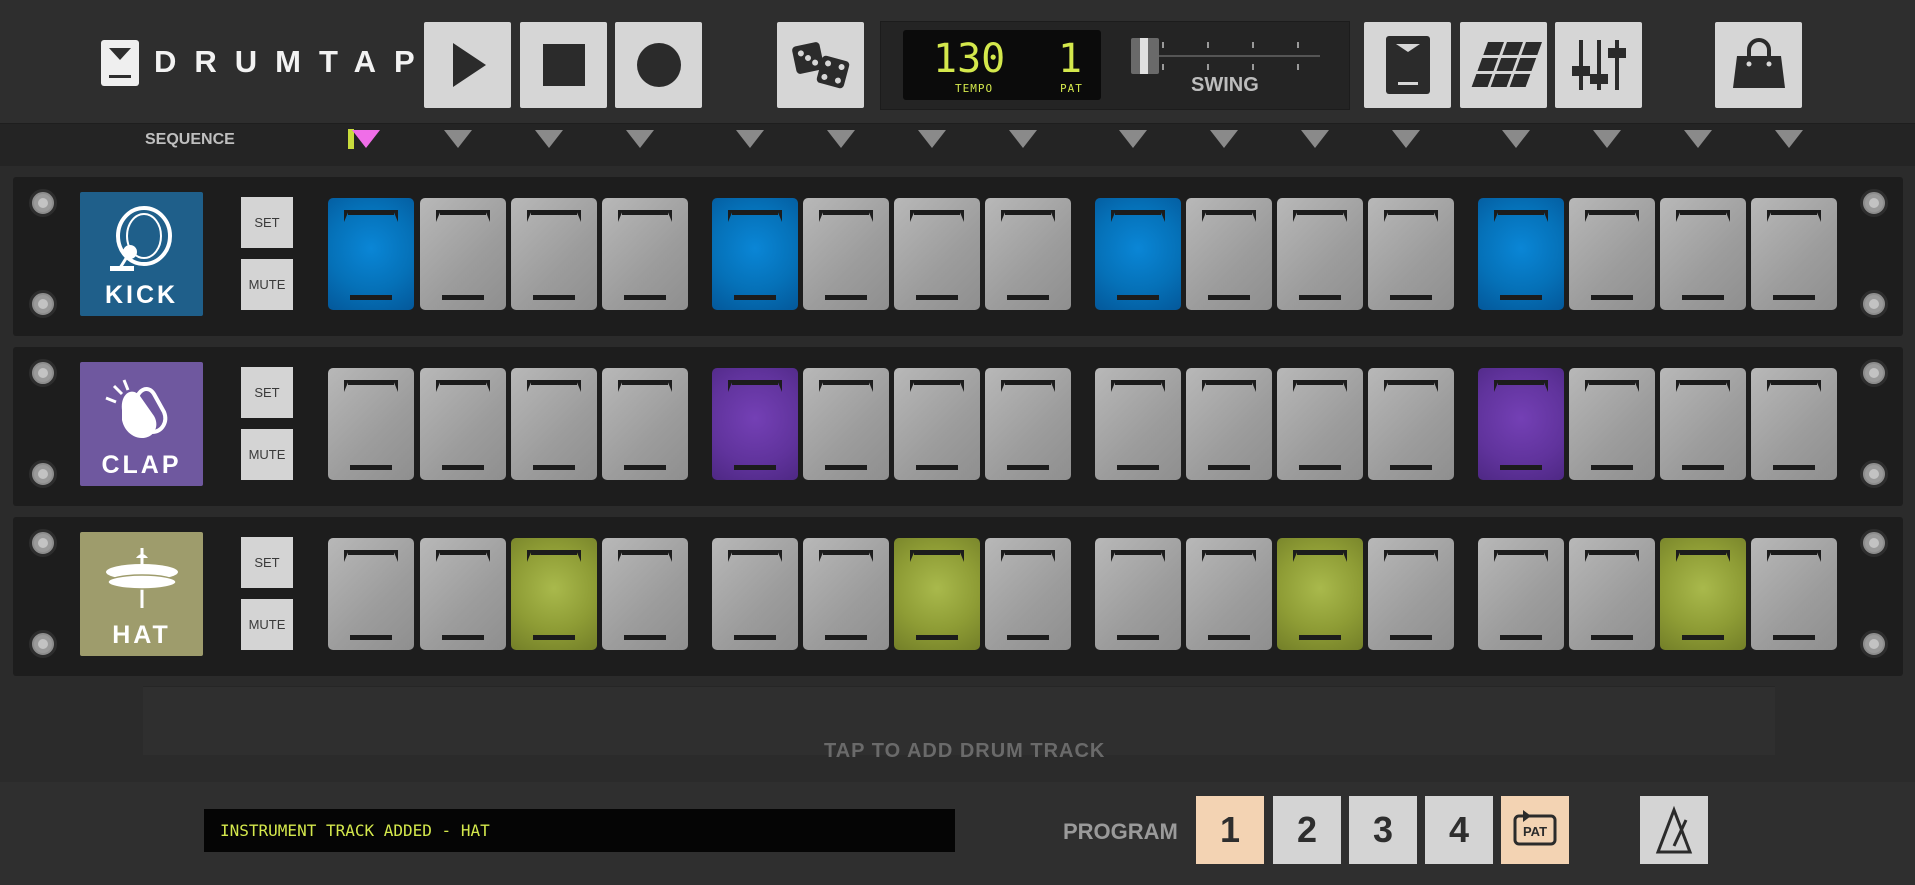  I want to click on store-button, so click(1758, 65).